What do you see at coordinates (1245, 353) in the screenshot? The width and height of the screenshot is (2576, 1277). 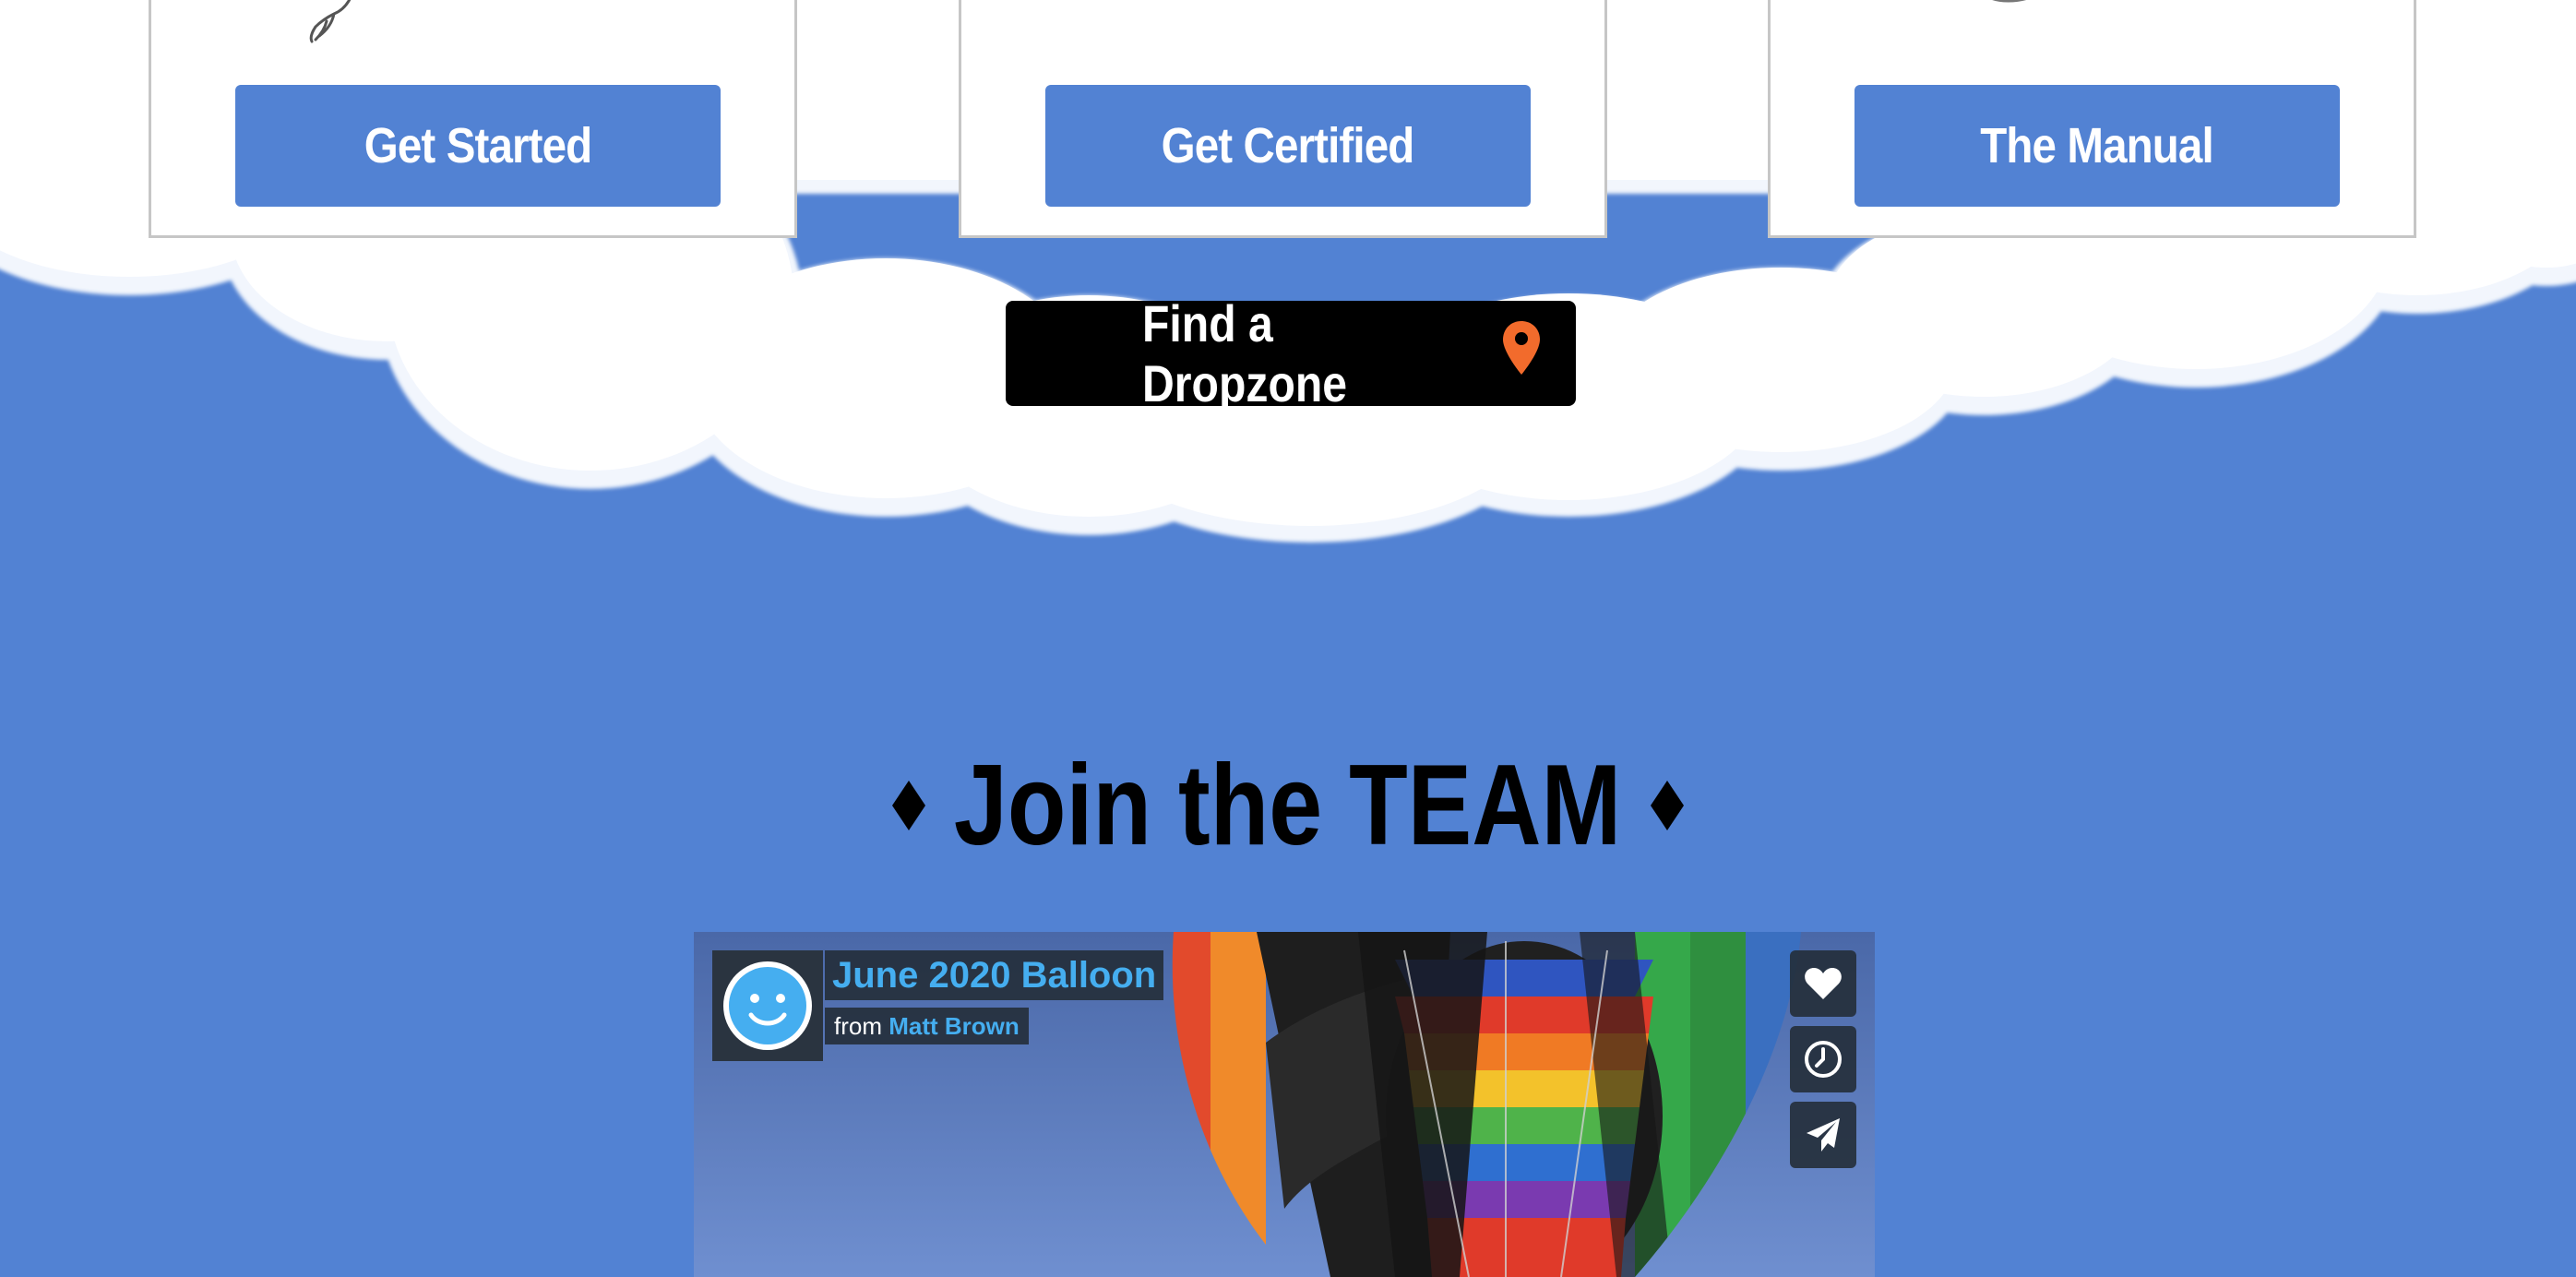 I see `find-dropzone-label: Find a Dropzone` at bounding box center [1245, 353].